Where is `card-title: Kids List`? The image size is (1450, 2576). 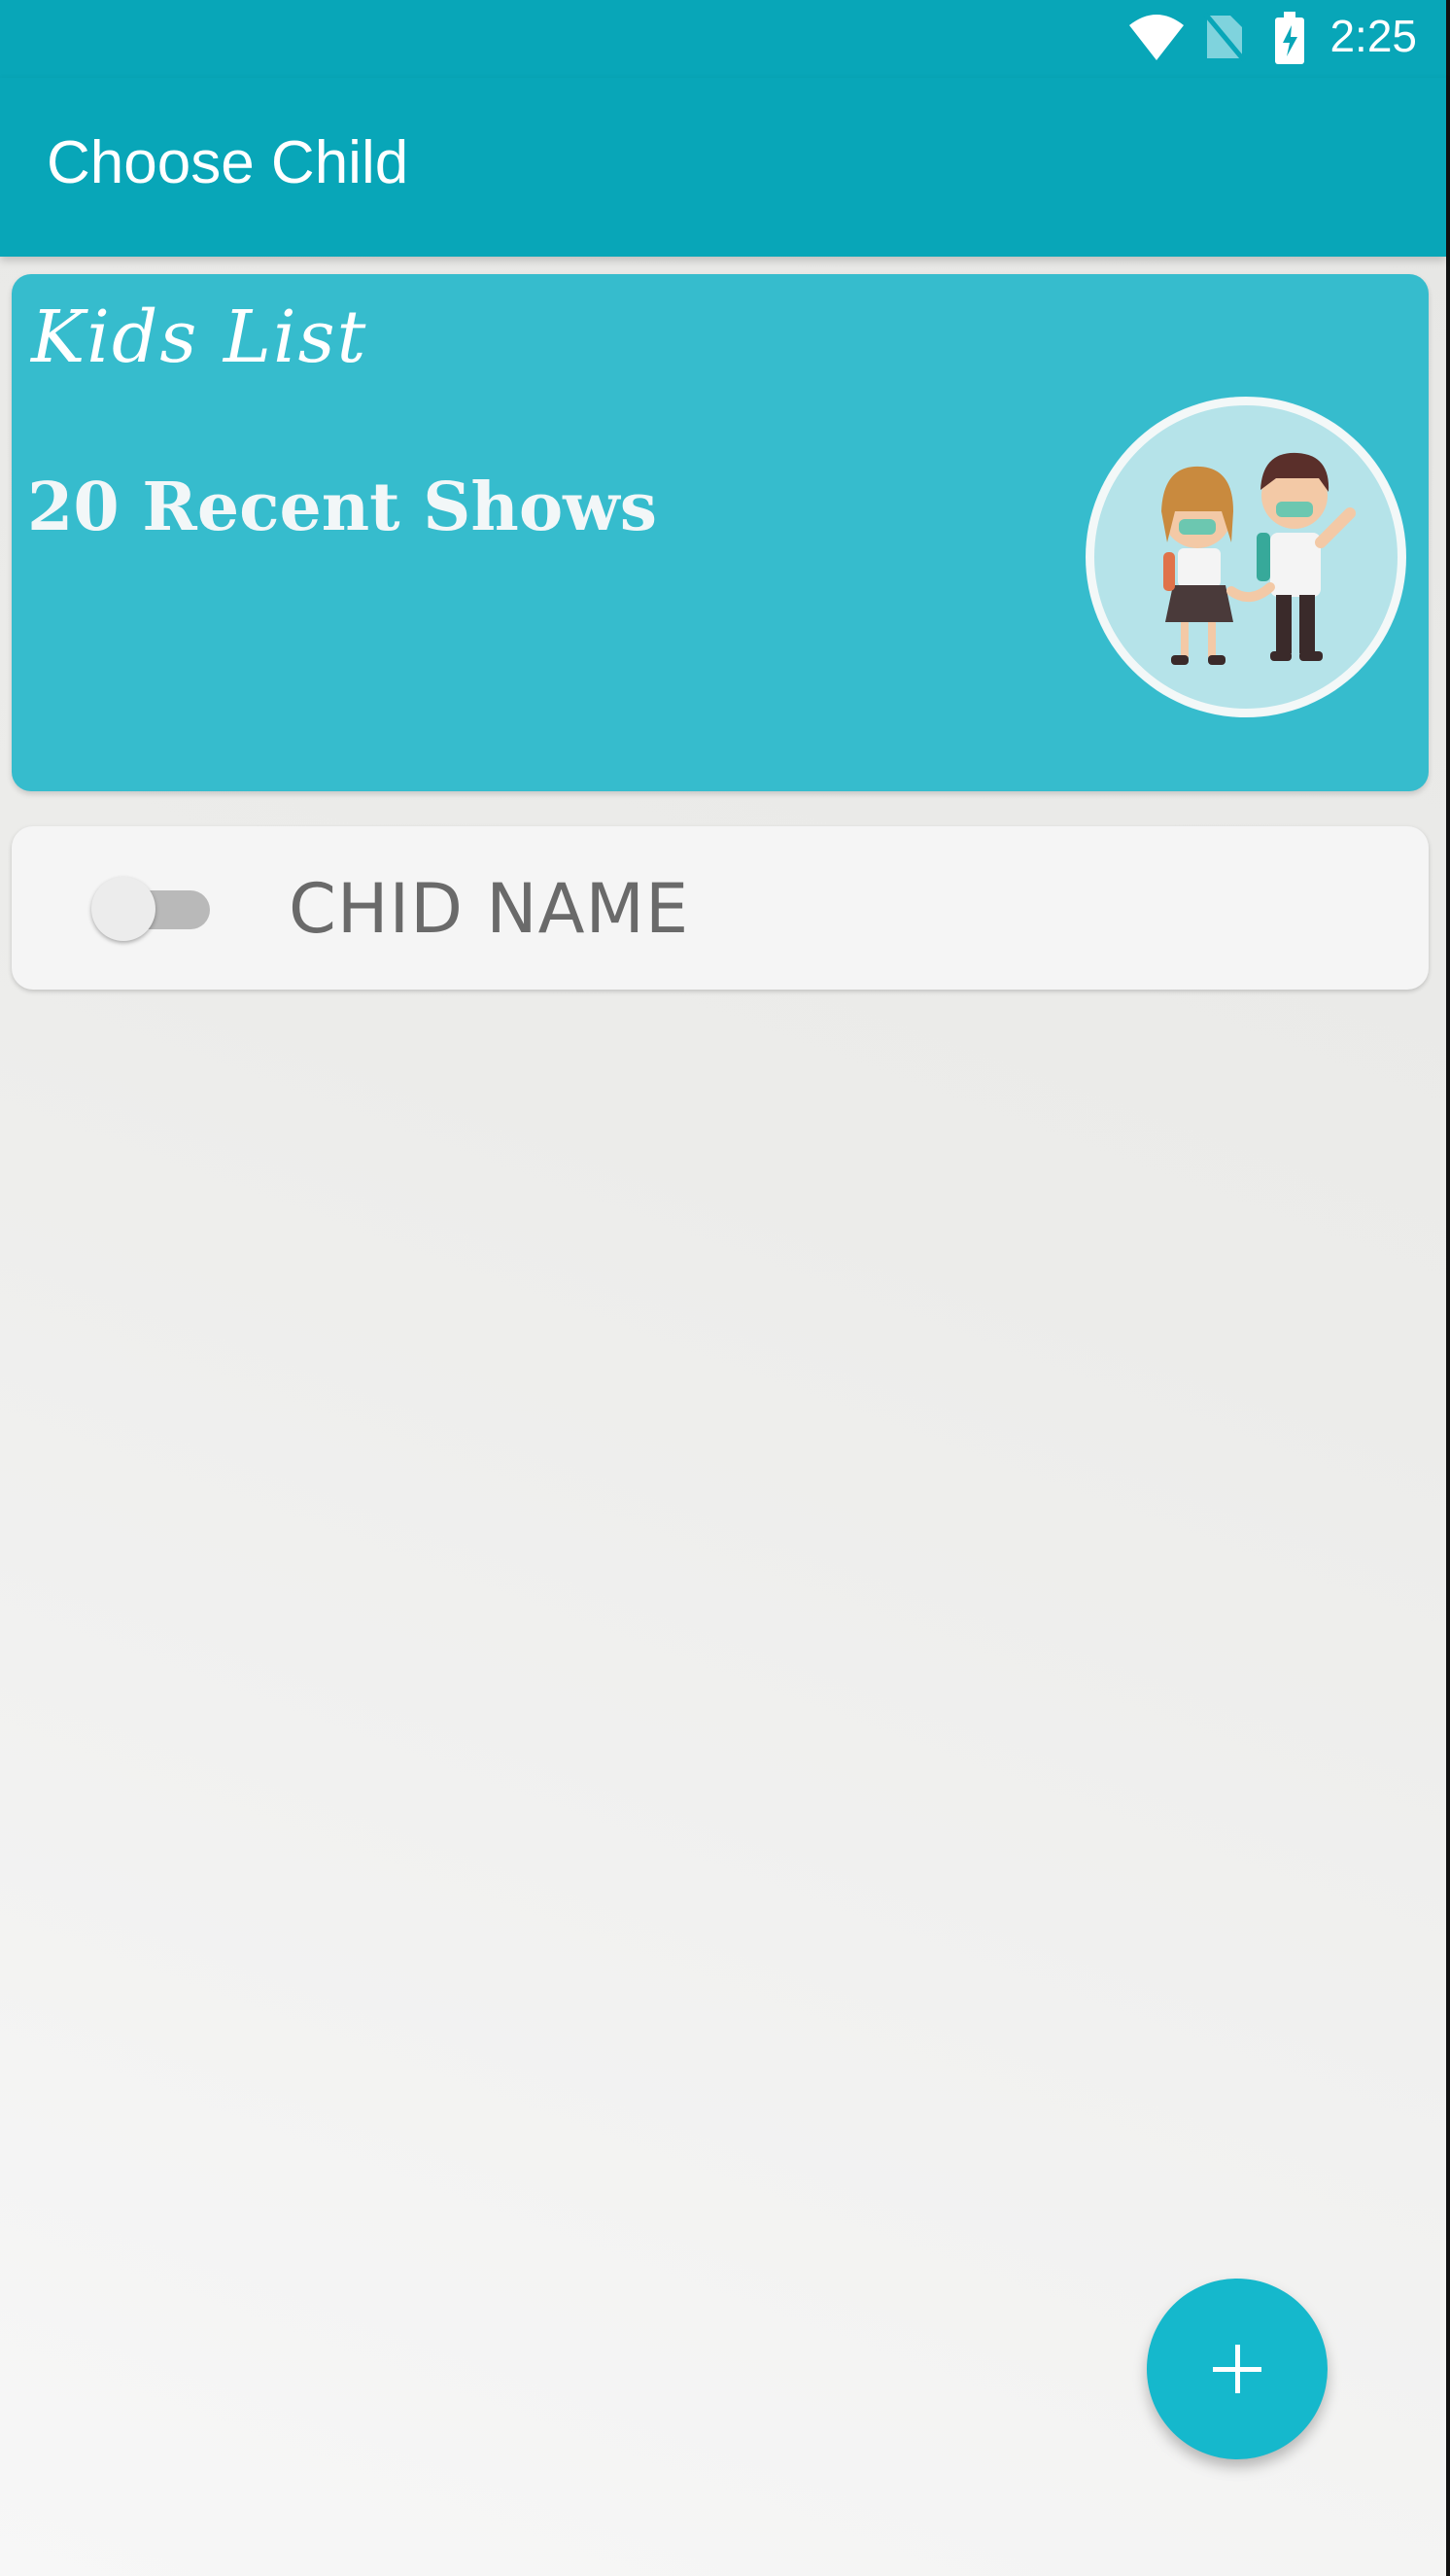 card-title: Kids List is located at coordinates (199, 337).